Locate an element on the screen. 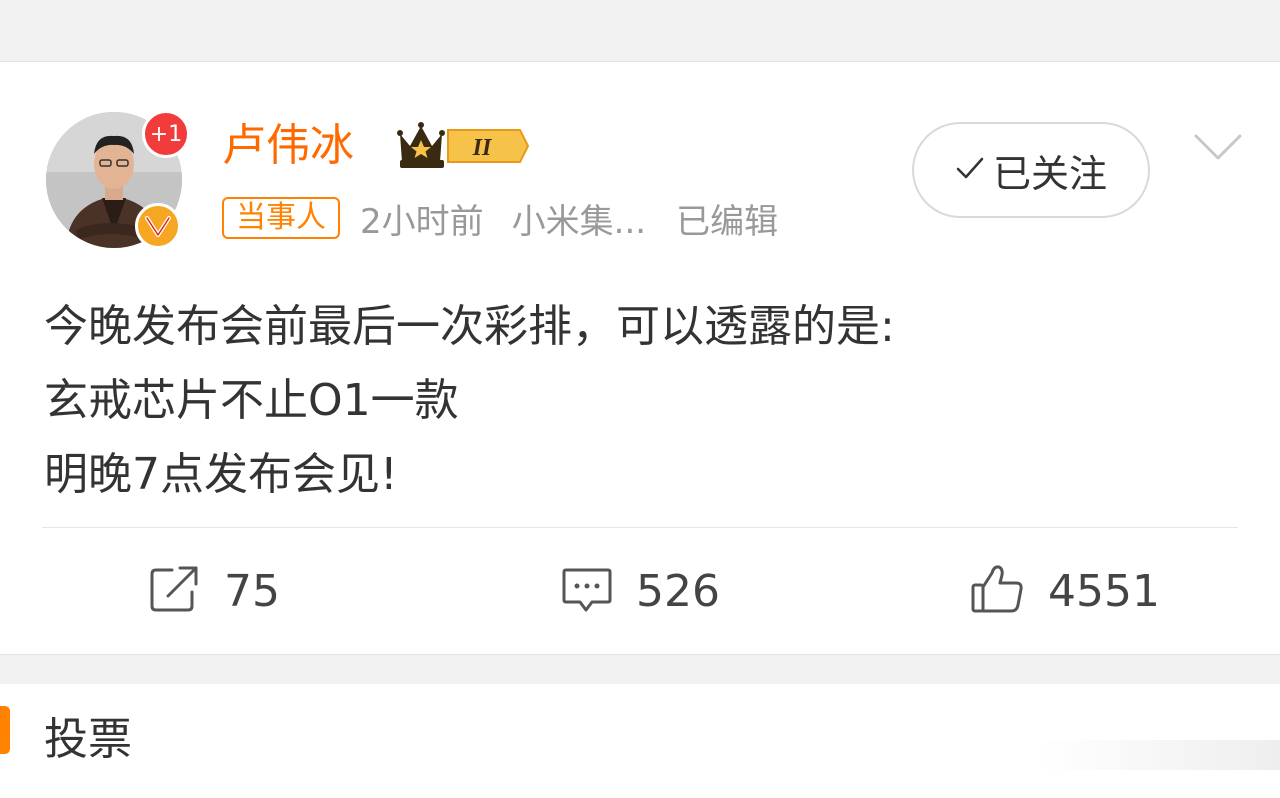 The image size is (1280, 798). top-spacer is located at coordinates (640, 31).